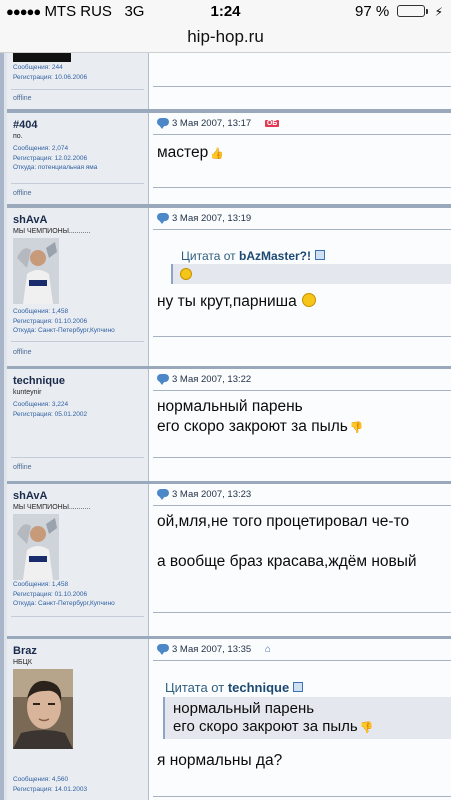 The height and width of the screenshot is (800, 451). Describe the element at coordinates (217, 154) in the screenshot. I see `thumbs-up-smiley-icon: 👍` at that location.